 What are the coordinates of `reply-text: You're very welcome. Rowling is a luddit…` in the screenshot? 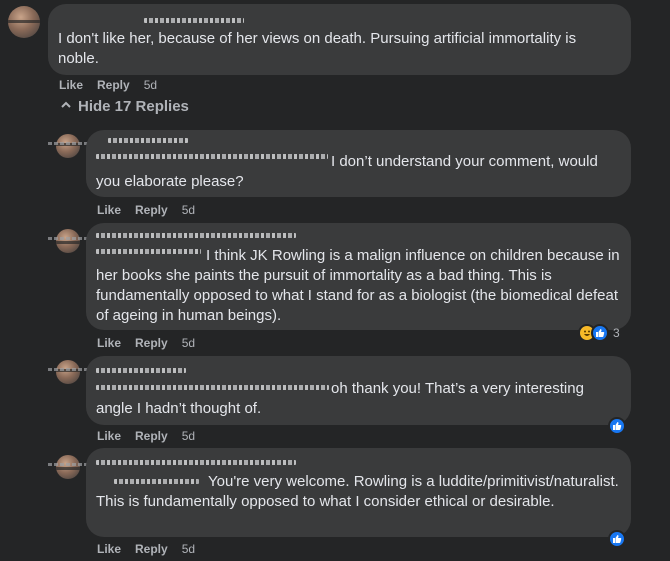 It's located at (357, 491).